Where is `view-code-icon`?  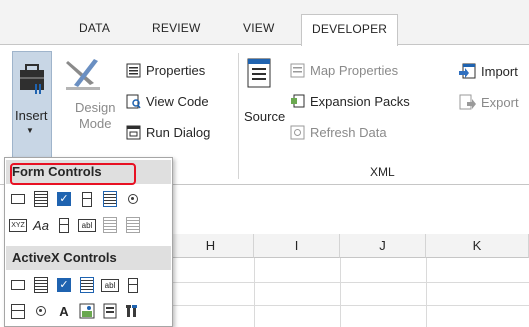
view-code-icon is located at coordinates (133, 101).